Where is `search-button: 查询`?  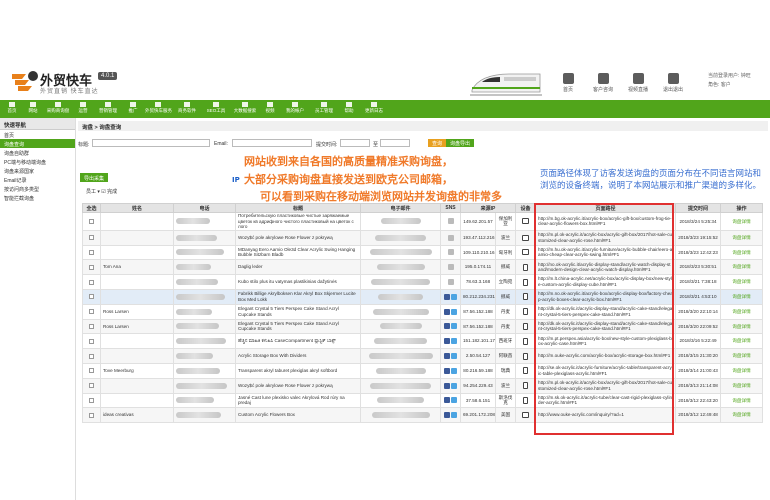
search-button: 查询 is located at coordinates (437, 143).